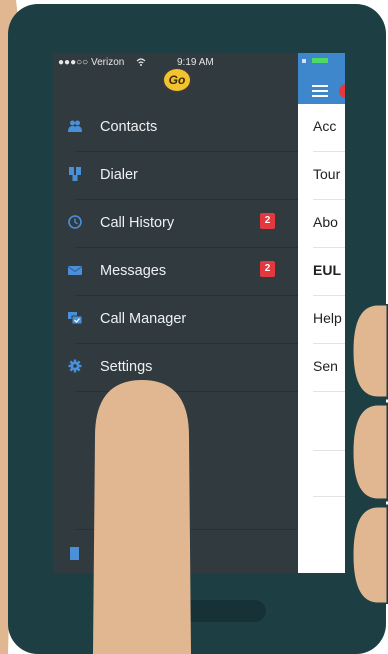  What do you see at coordinates (267, 221) in the screenshot?
I see `call-history-badge: 2` at bounding box center [267, 221].